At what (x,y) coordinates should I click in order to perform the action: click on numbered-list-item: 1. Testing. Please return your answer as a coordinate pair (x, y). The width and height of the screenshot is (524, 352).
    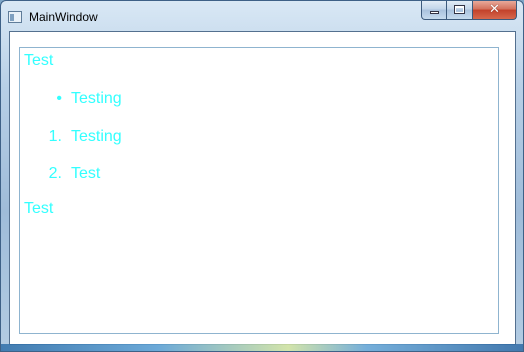
    Looking at the image, I should click on (170, 137).